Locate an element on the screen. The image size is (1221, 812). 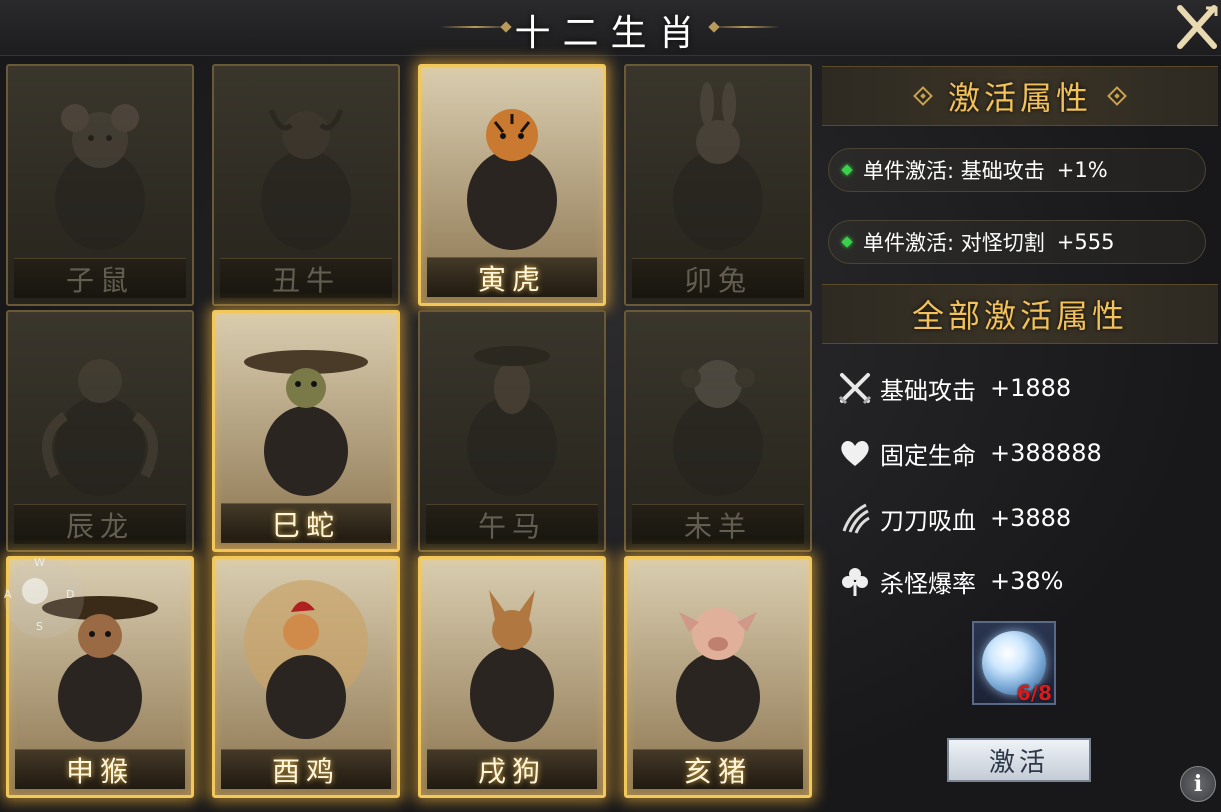
name-plate: 午马 is located at coordinates (512, 524).